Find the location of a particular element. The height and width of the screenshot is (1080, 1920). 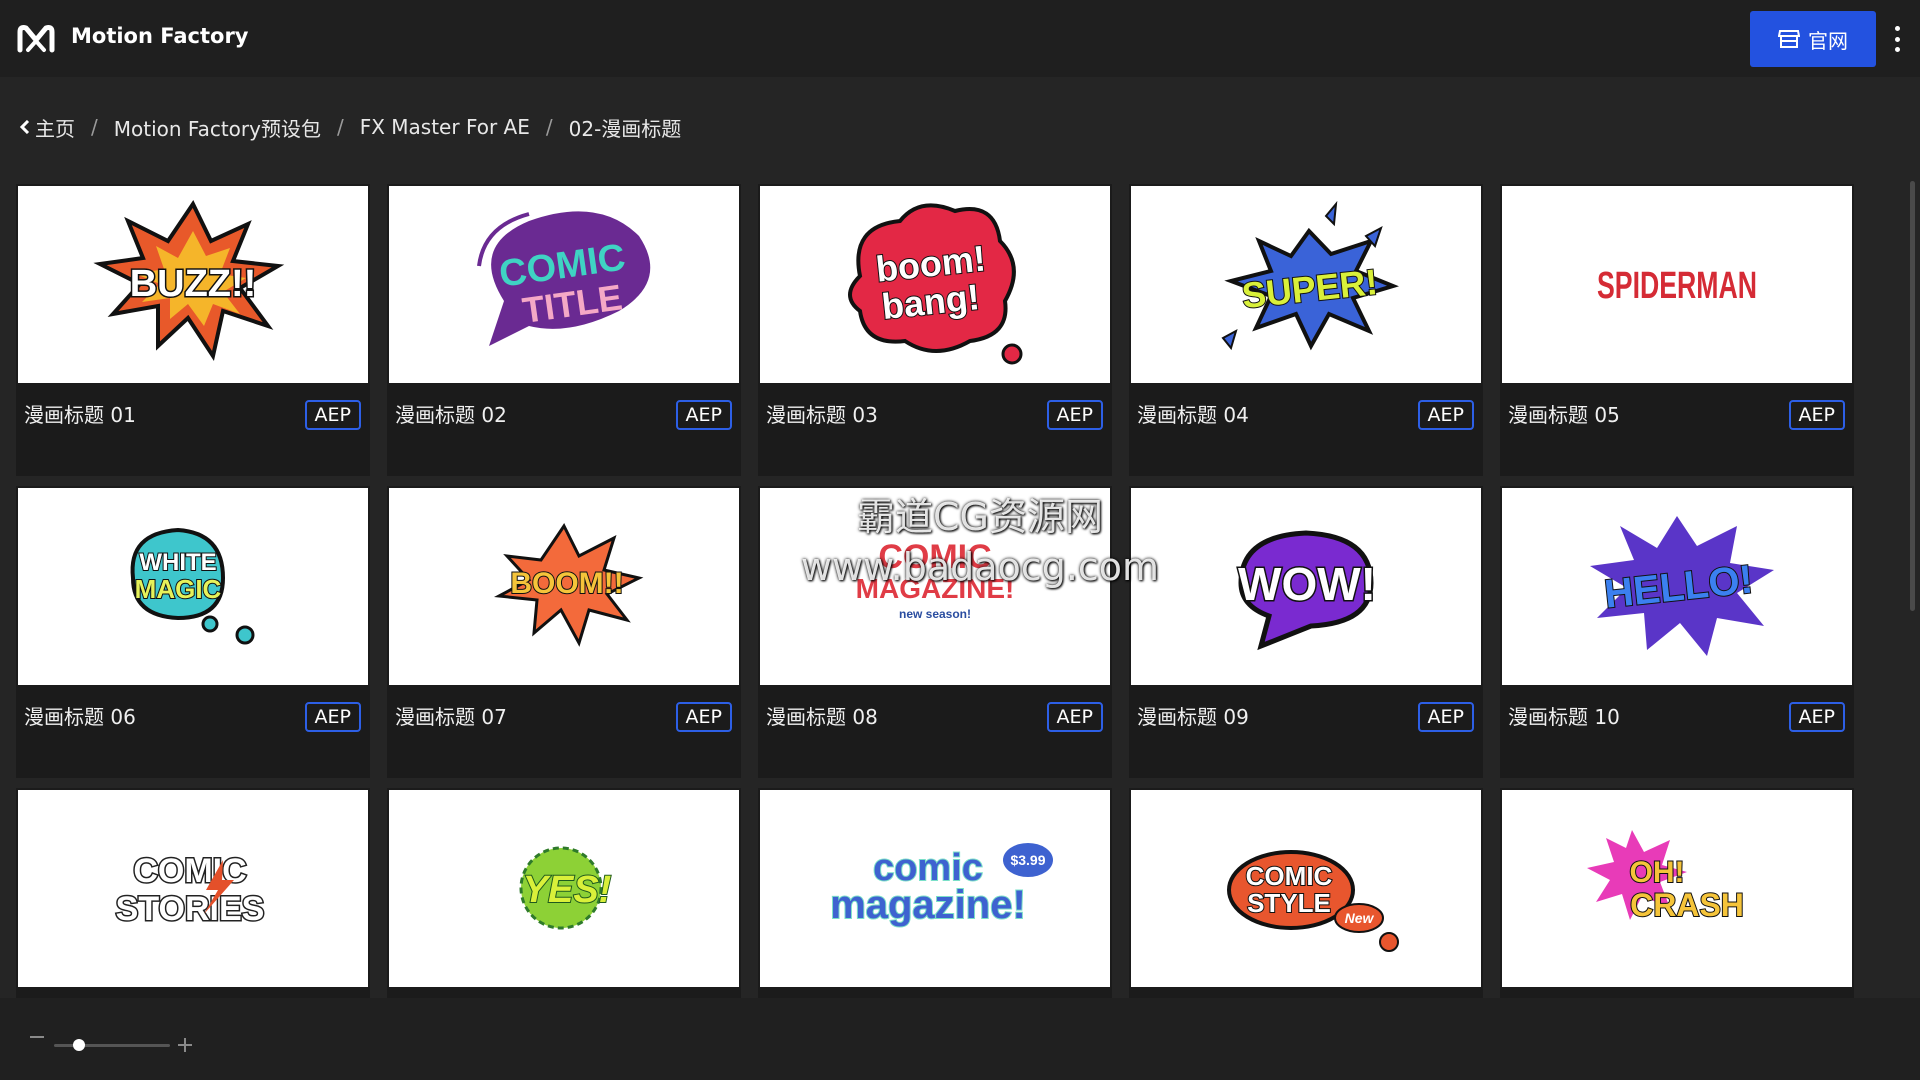

preset-card: COMIC STORIES is located at coordinates (193, 893).